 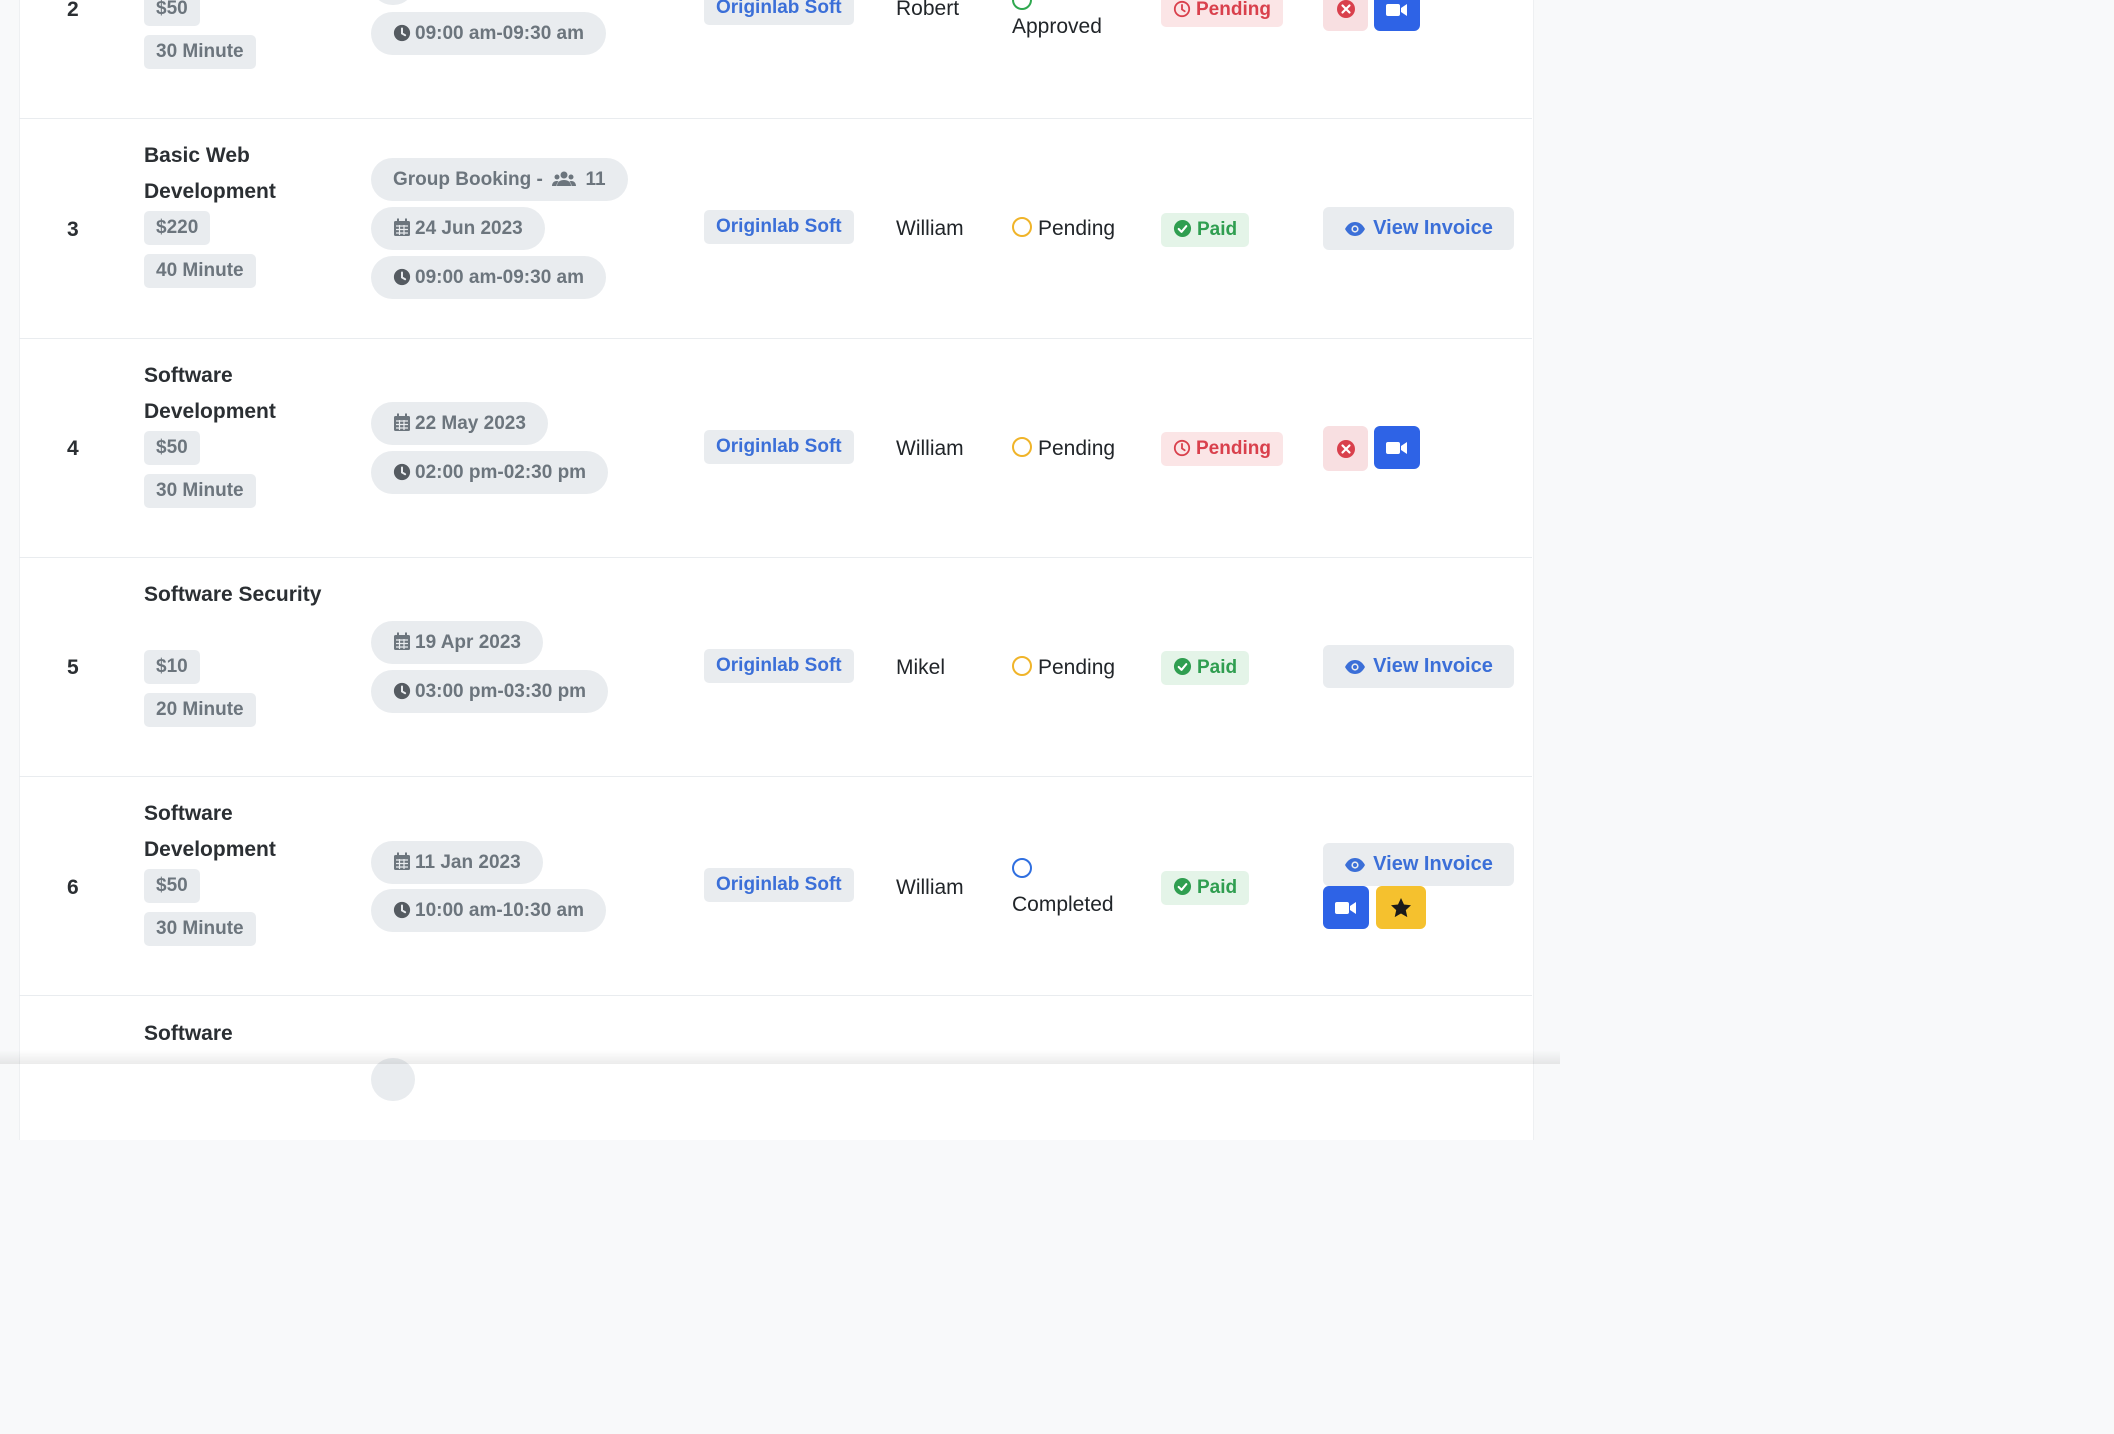 I want to click on service-title: Software, so click(x=188, y=1033).